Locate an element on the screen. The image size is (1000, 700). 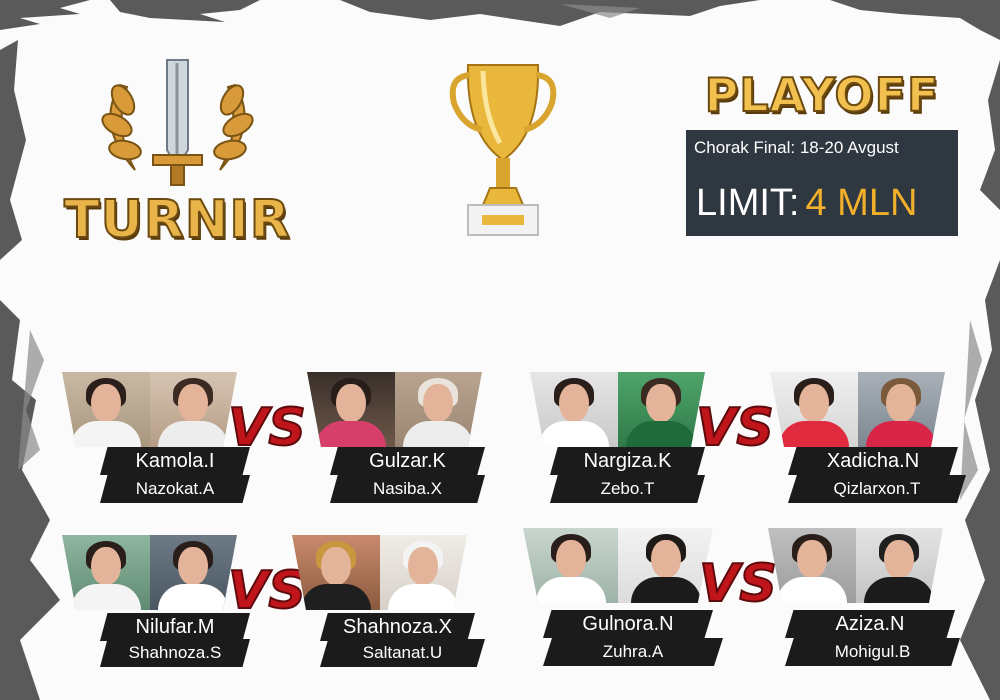
vs-icon: VS is located at coordinates (738, 584).